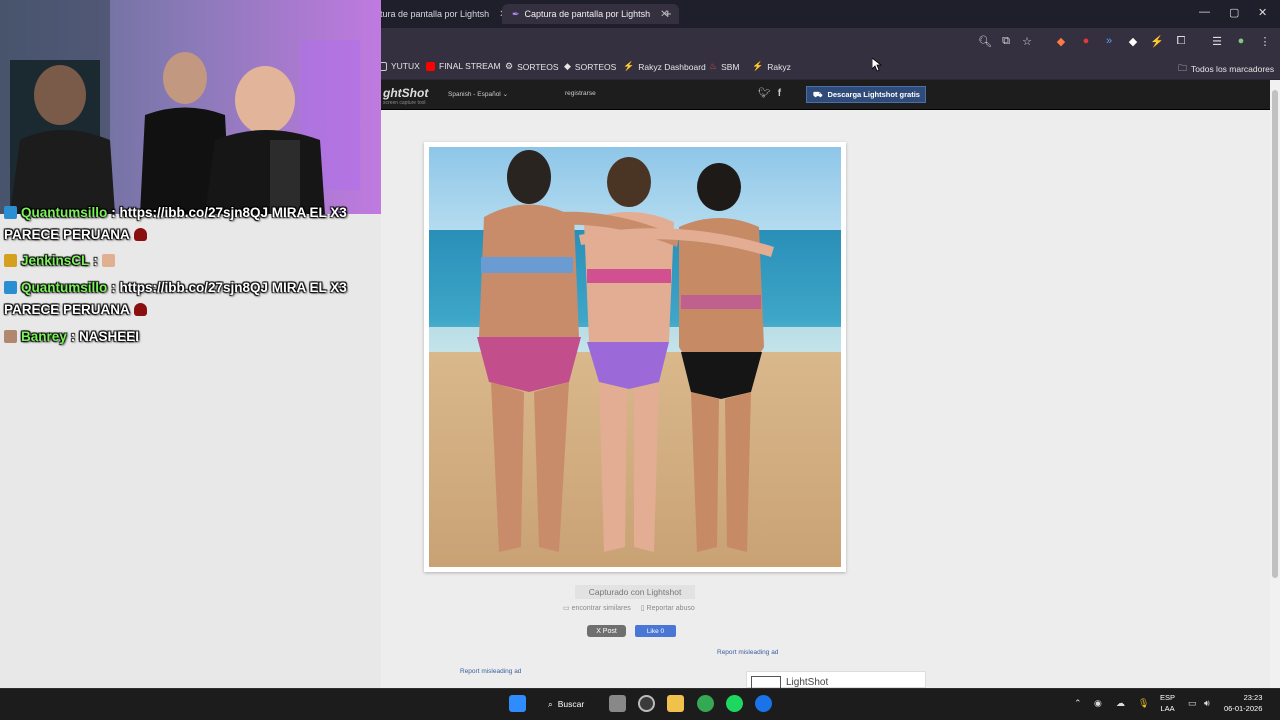 This screenshot has width=1280, height=720. I want to click on find-similar-label: encontrar similares, so click(601, 608).